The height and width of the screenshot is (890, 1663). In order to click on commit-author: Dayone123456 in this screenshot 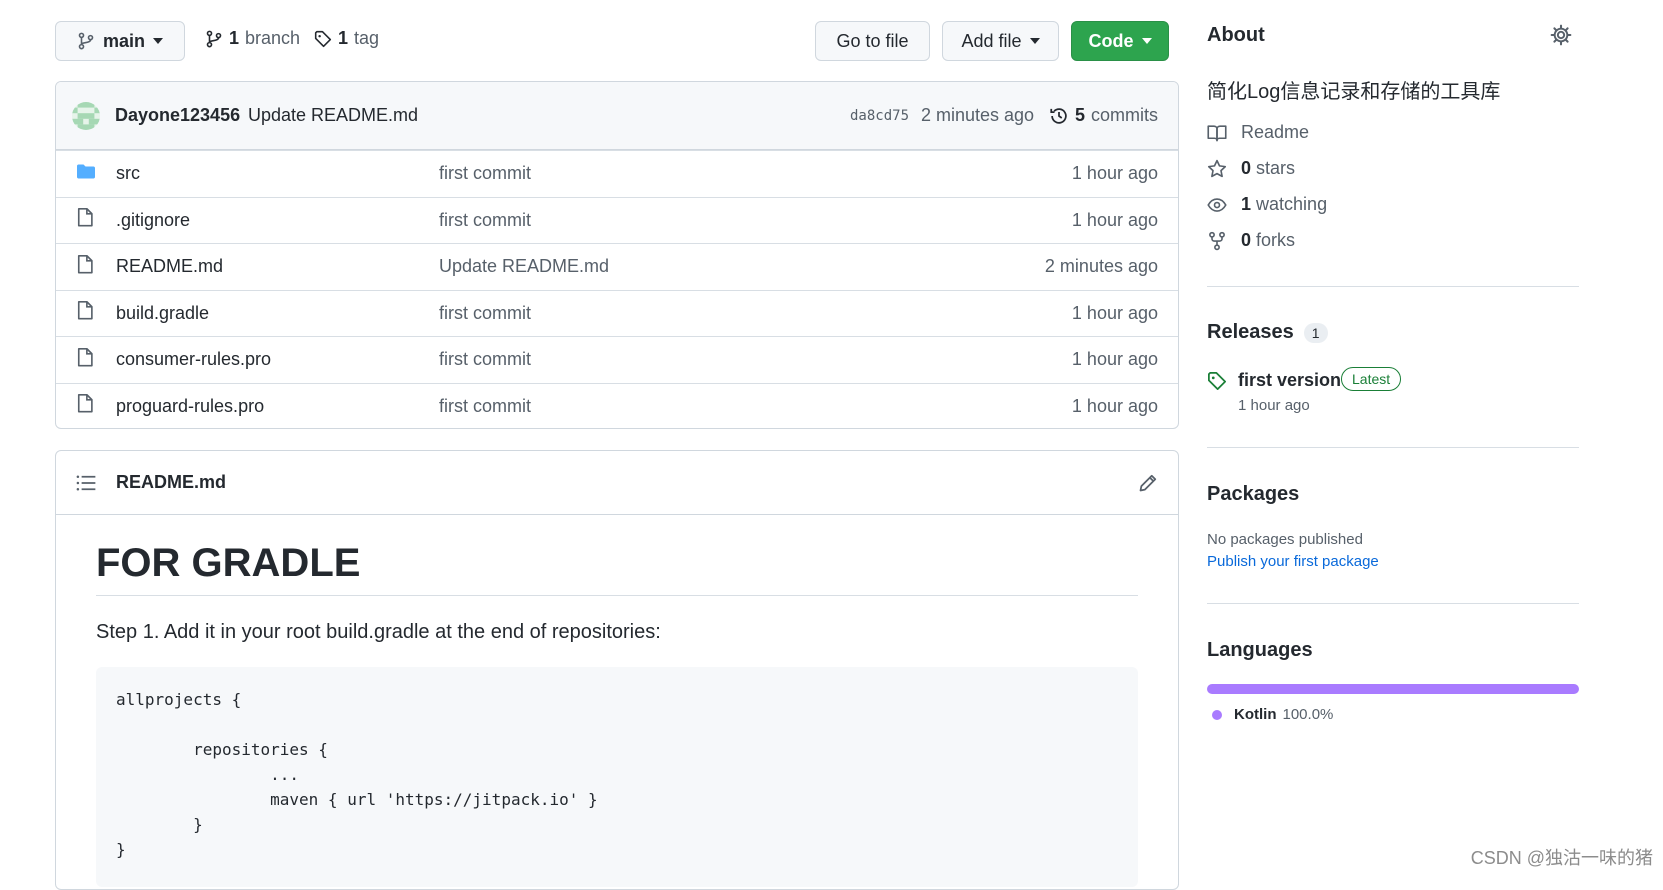, I will do `click(177, 115)`.